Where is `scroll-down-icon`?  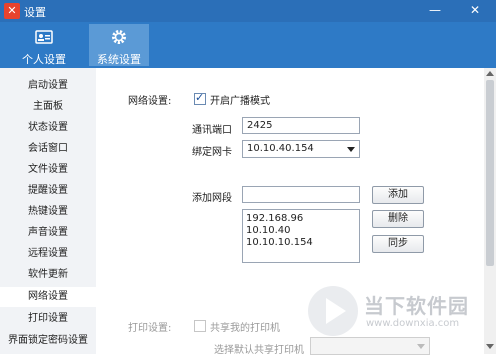
scroll-down-icon is located at coordinates (490, 346).